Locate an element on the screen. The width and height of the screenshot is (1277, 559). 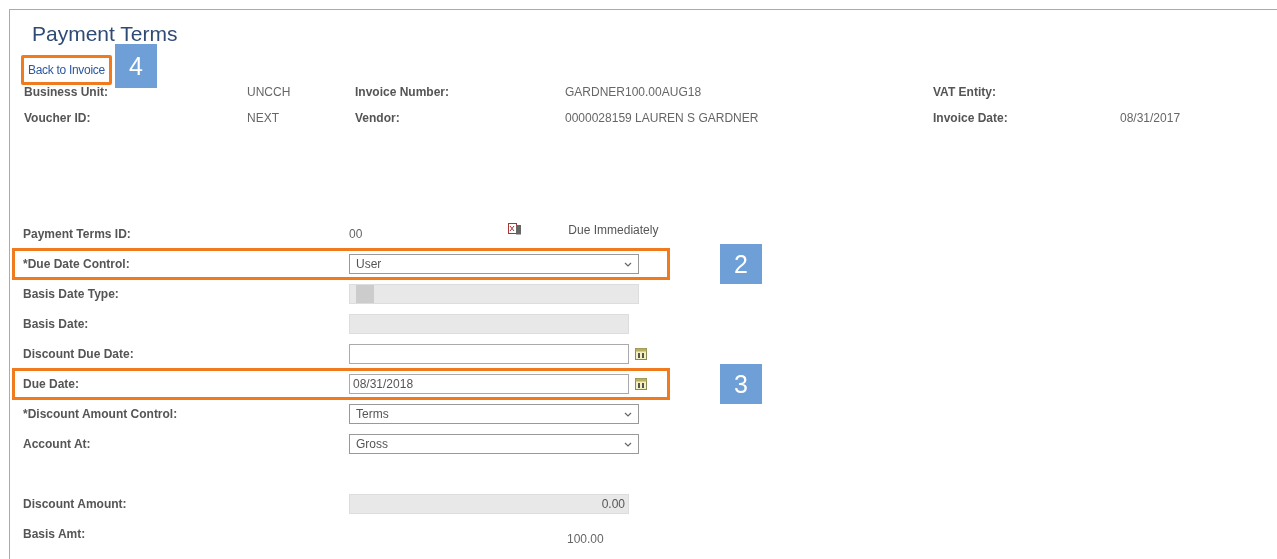
field-label: Vendor: is located at coordinates (378, 118).